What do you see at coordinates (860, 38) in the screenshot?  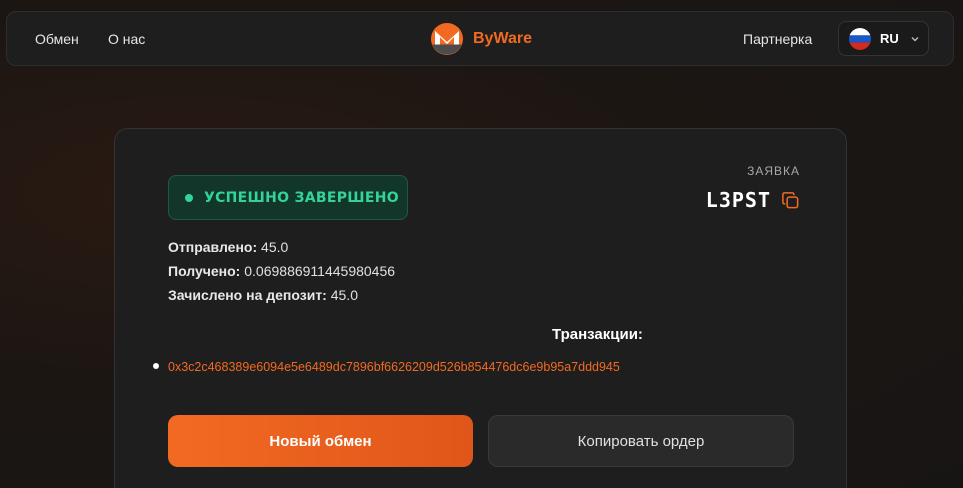 I see `russia-flag-icon` at bounding box center [860, 38].